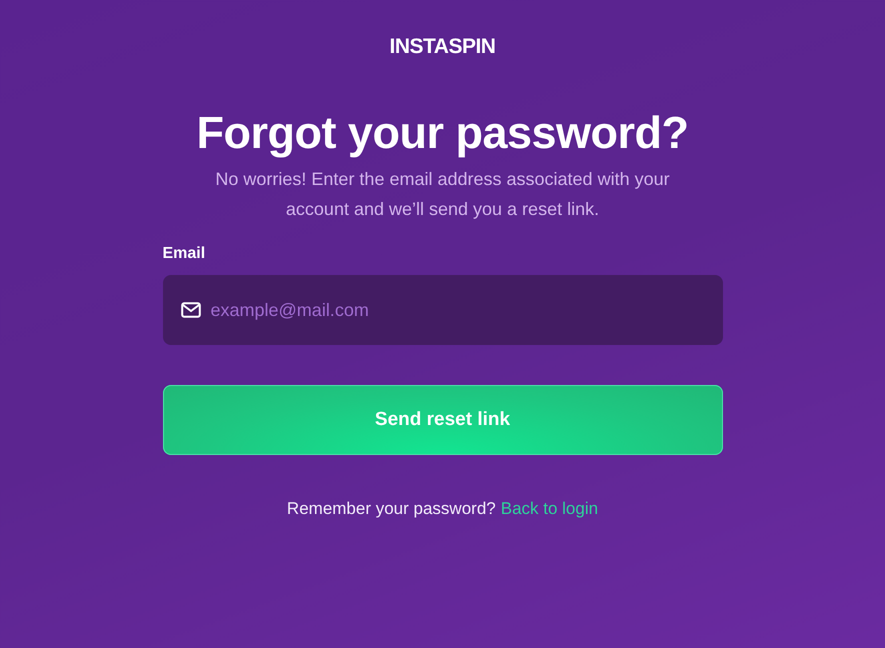 The width and height of the screenshot is (885, 648). What do you see at coordinates (442, 310) in the screenshot?
I see `email-field: example@mail.com` at bounding box center [442, 310].